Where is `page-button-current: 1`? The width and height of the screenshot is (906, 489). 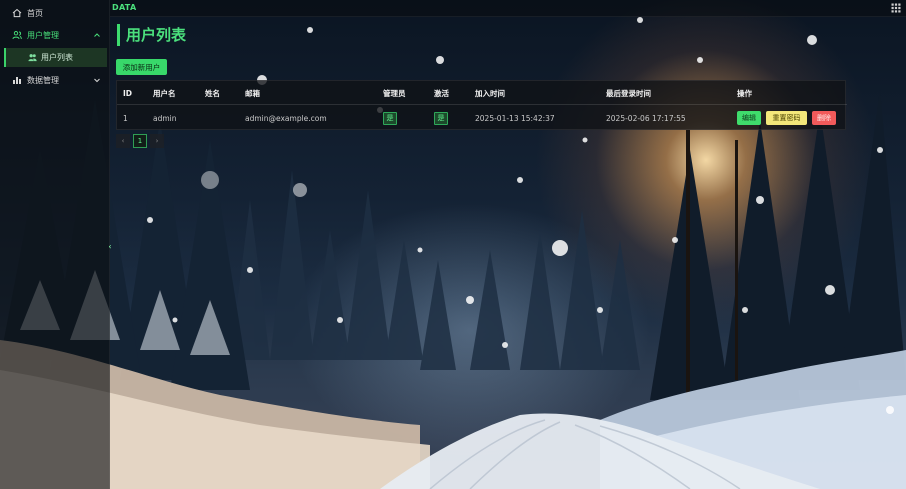 page-button-current: 1 is located at coordinates (140, 141).